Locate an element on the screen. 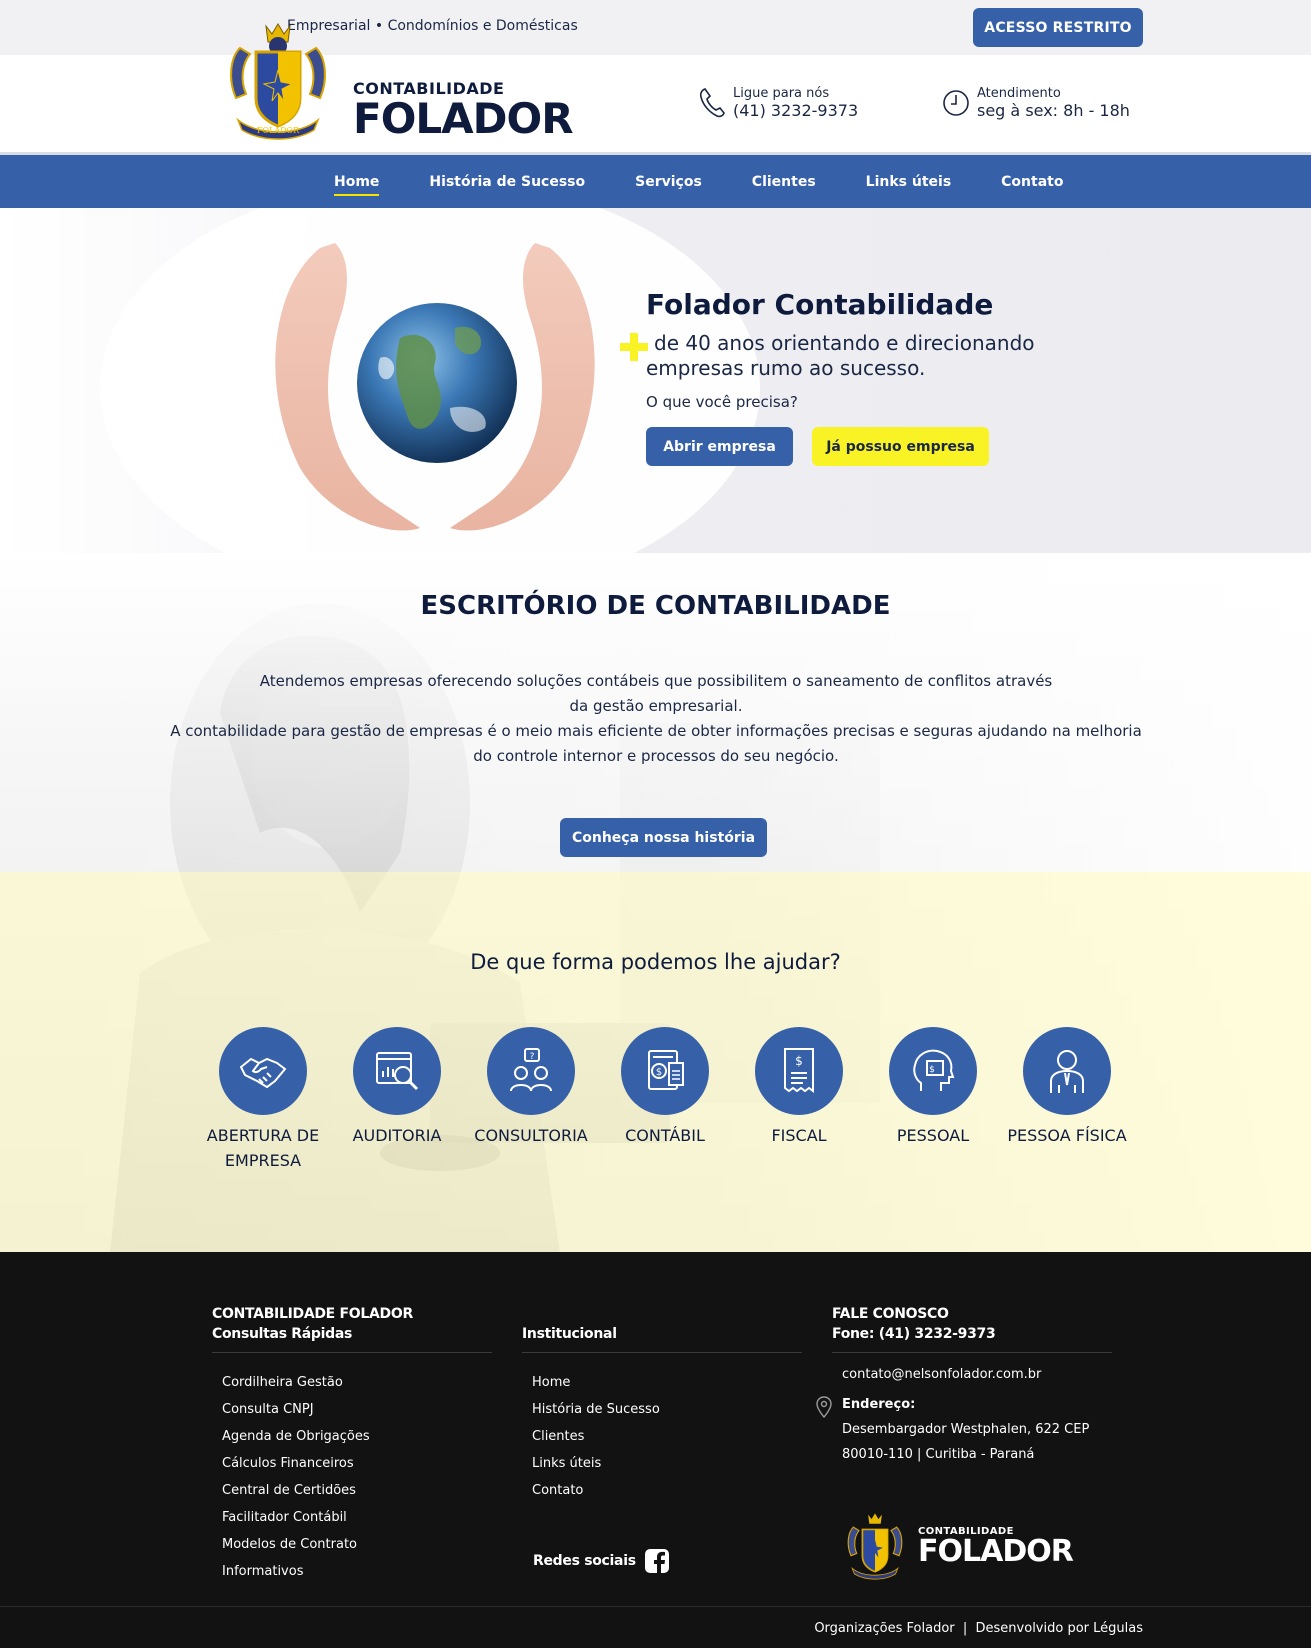  footer-link: História de Sucesso is located at coordinates (667, 1409).